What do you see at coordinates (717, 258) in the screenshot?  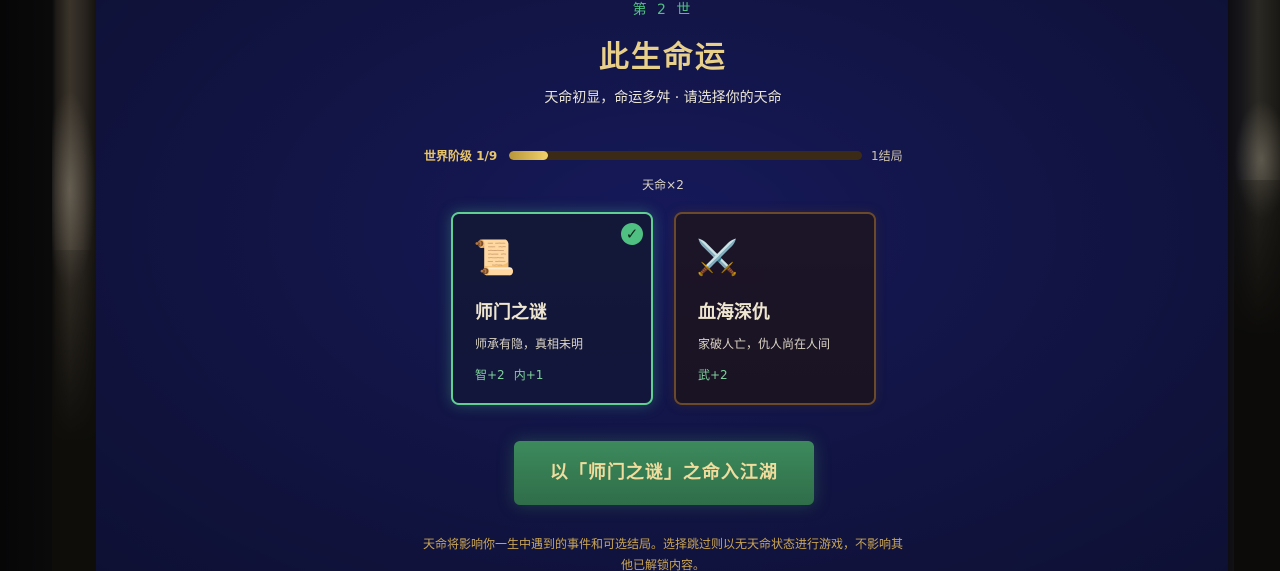 I see `crossed-swords-icon: ⚔️` at bounding box center [717, 258].